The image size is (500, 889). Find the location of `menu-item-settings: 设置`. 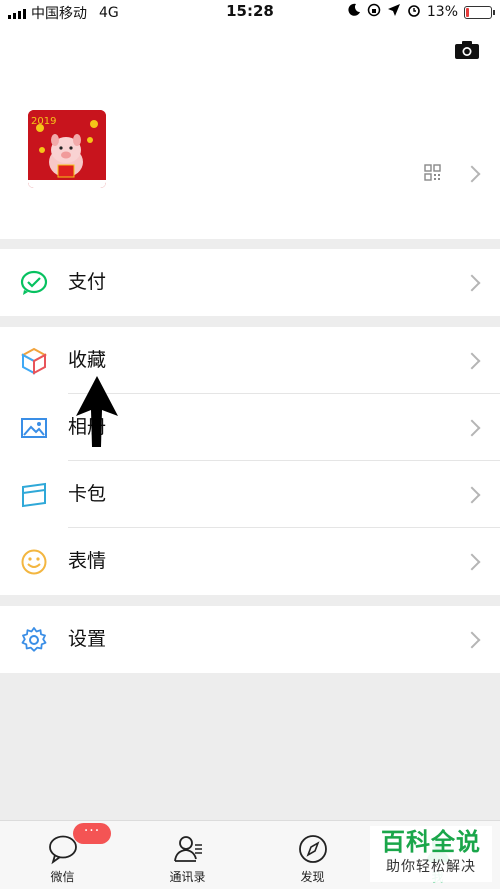

menu-item-settings: 设置 is located at coordinates (250, 639).